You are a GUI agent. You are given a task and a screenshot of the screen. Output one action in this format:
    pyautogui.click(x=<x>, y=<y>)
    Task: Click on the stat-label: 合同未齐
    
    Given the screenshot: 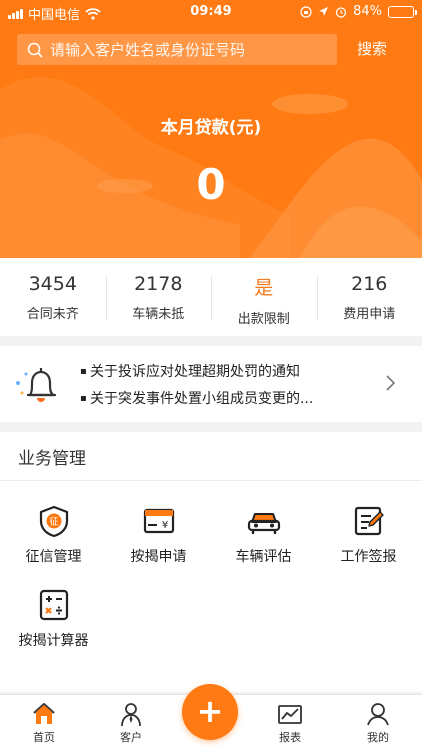 What is the action you would take?
    pyautogui.click(x=52, y=314)
    